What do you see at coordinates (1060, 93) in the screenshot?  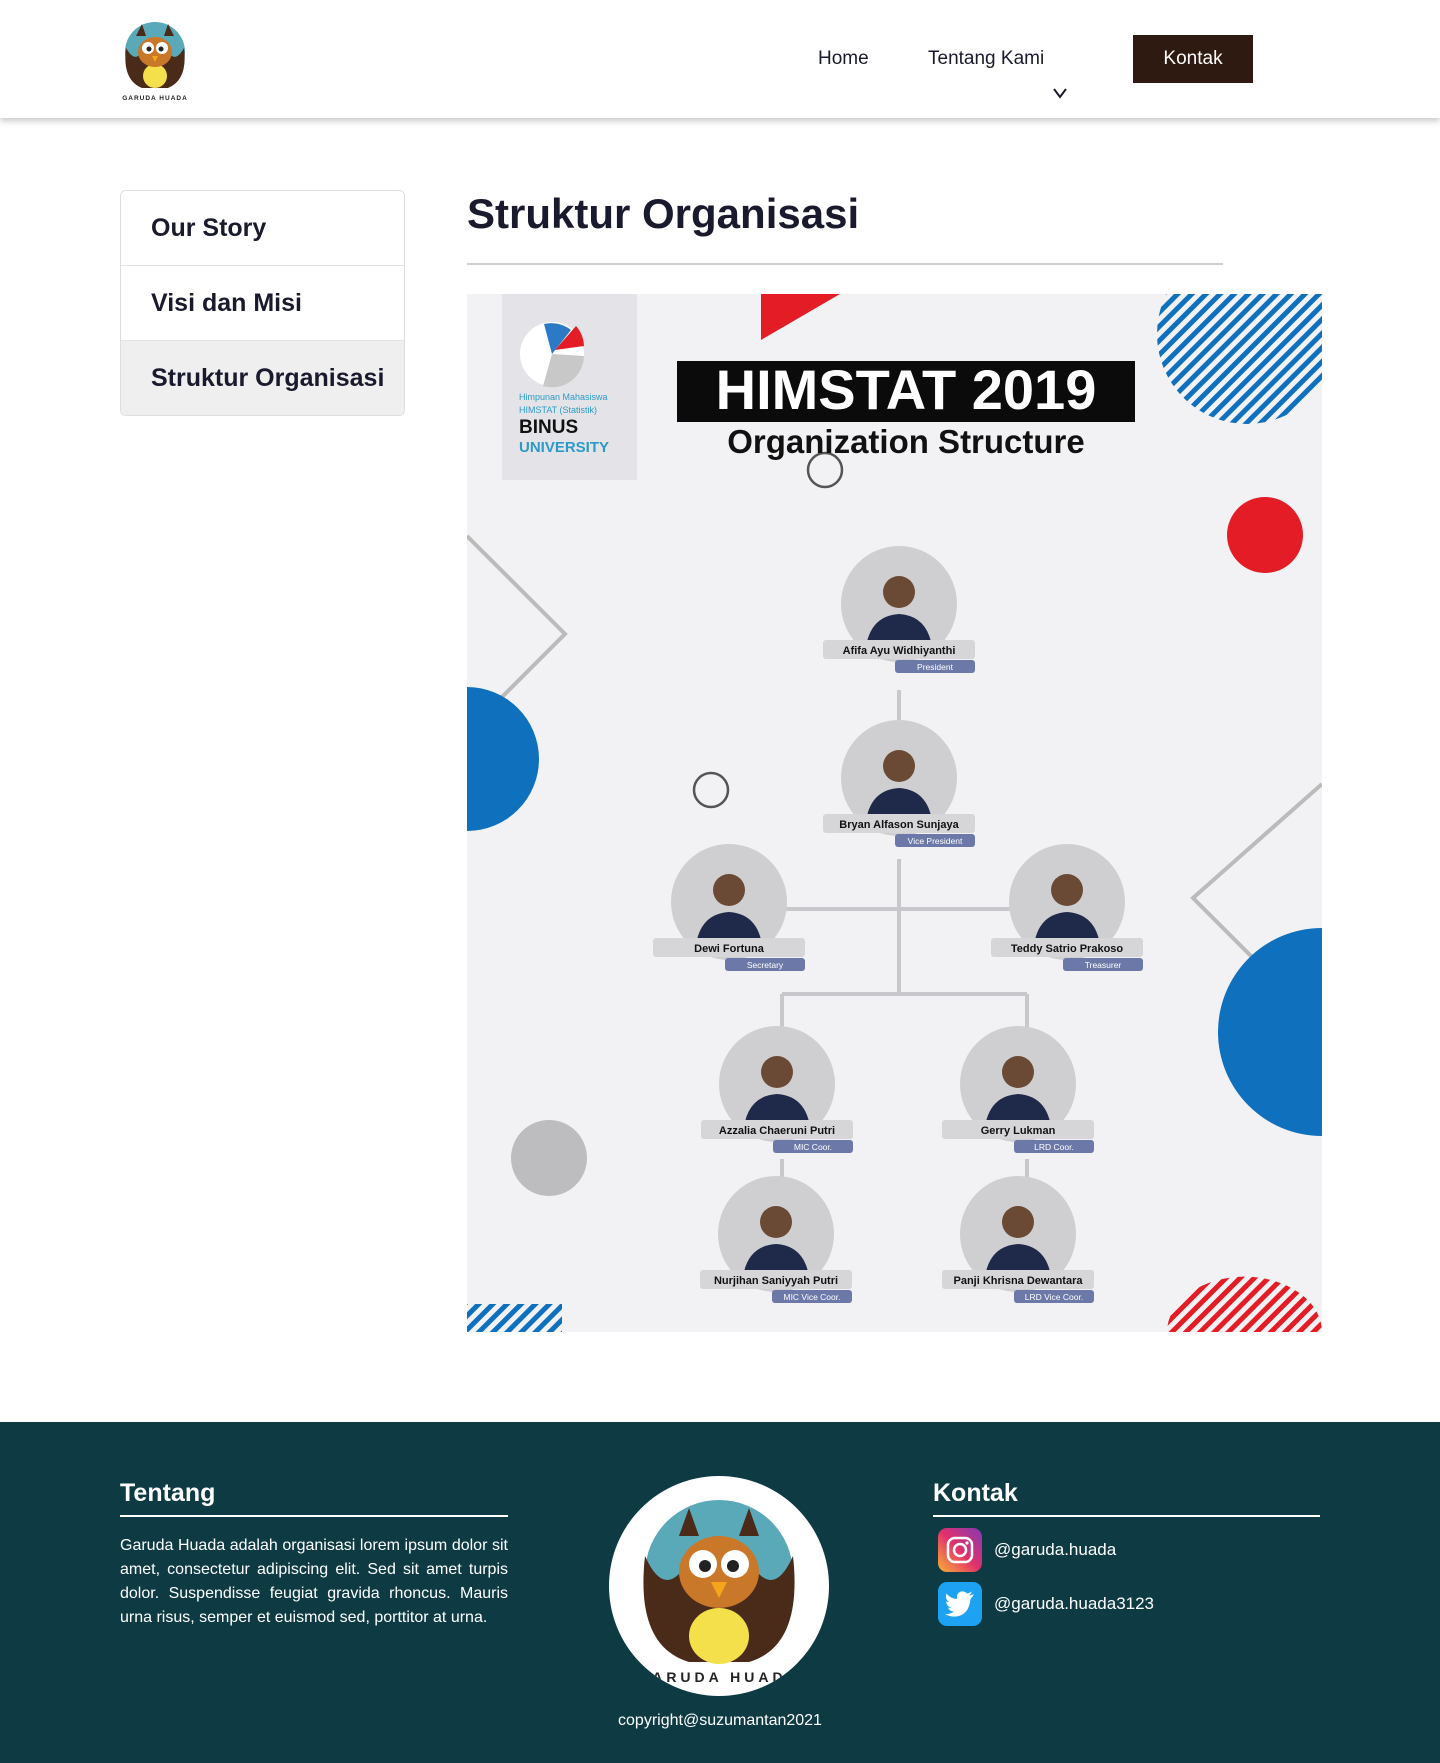 I see `chevron-down-icon` at bounding box center [1060, 93].